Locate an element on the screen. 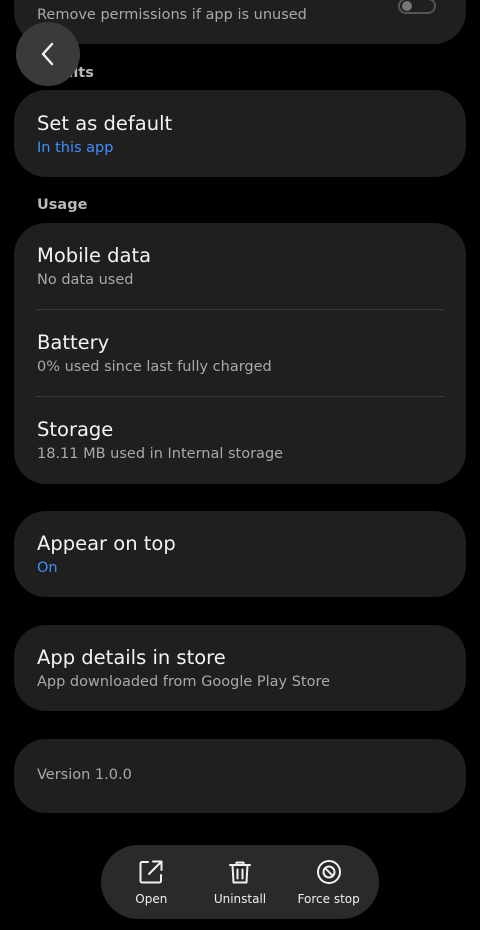 This screenshot has height=930, width=480. appear-on-top-card: Appear on top On is located at coordinates (240, 554).